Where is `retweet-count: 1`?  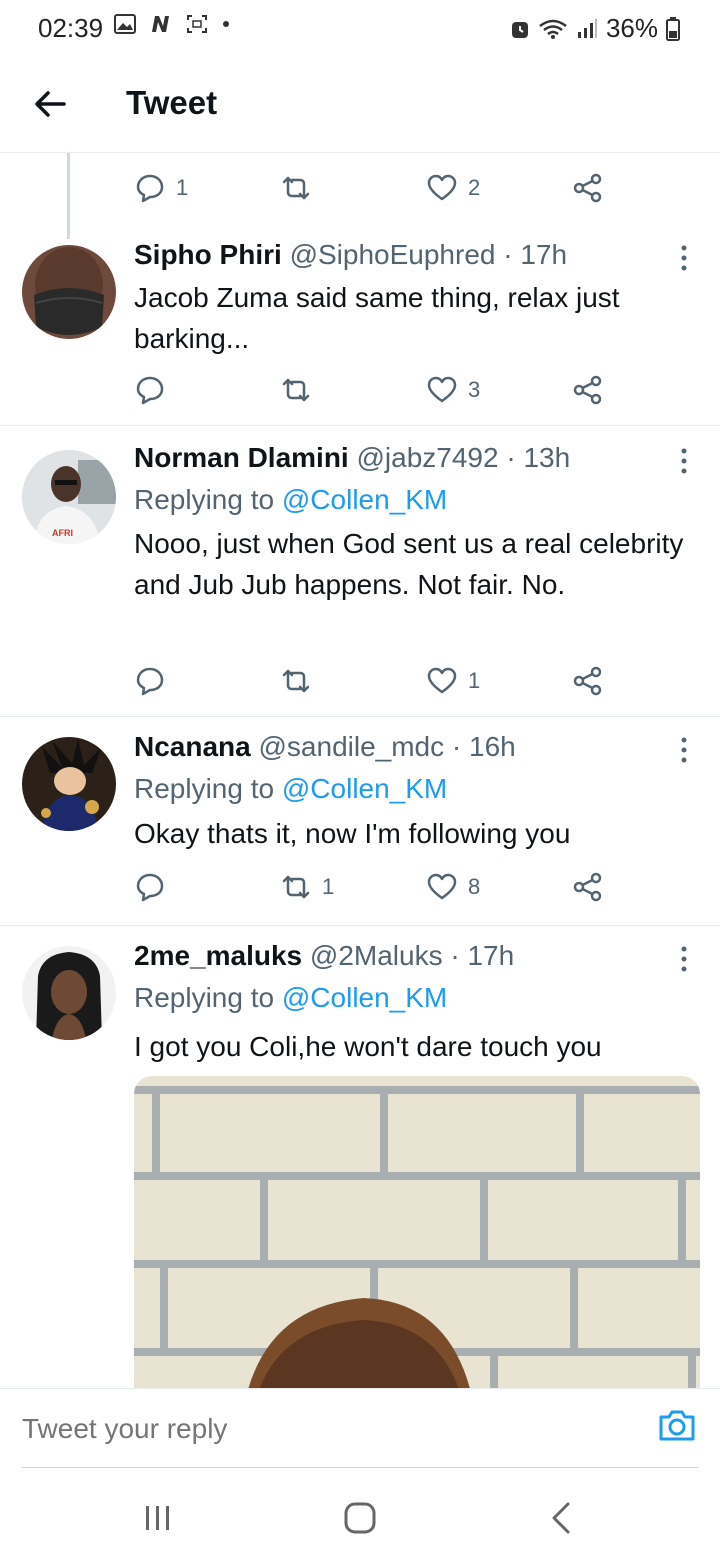 retweet-count: 1 is located at coordinates (328, 886).